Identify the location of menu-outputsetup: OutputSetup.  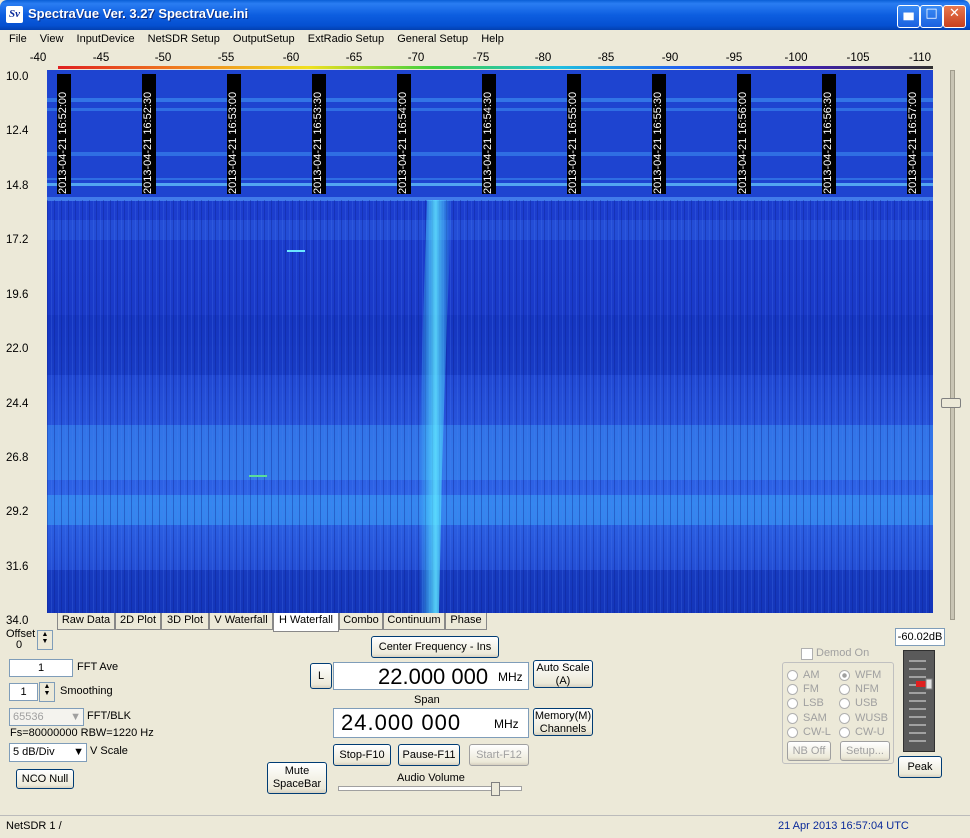
(264, 37).